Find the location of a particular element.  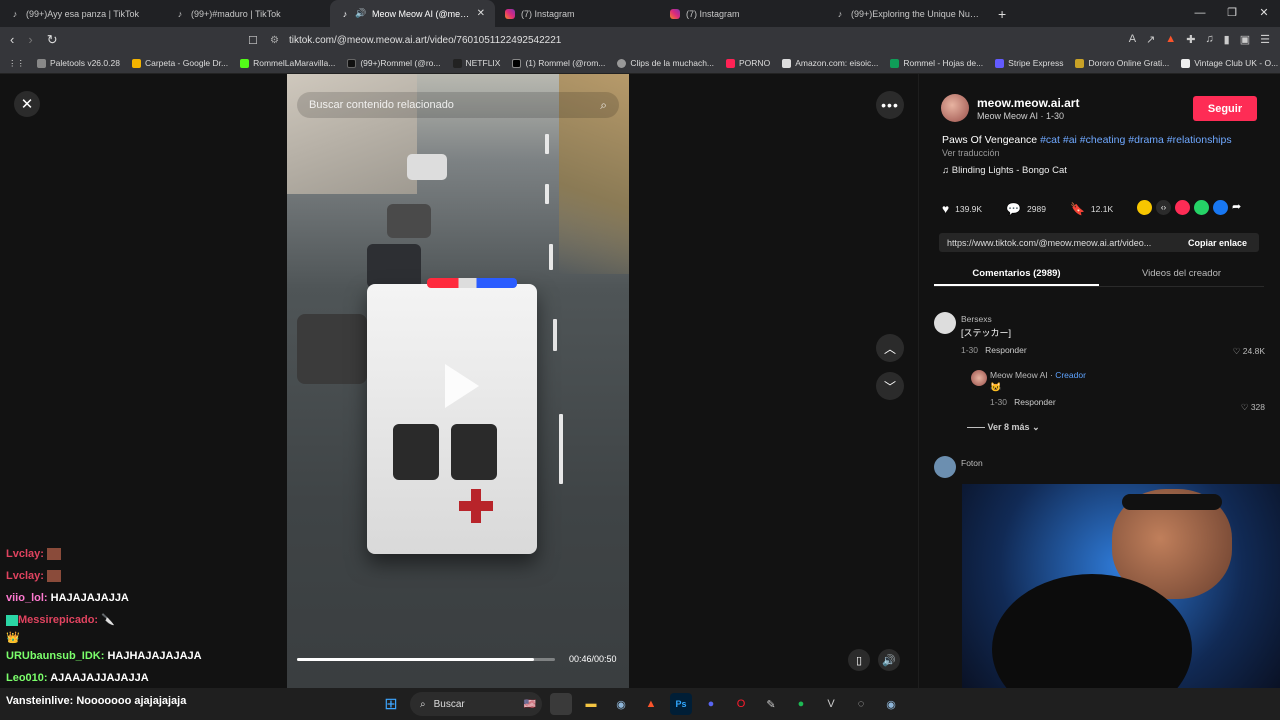

bookmark-save-icon: 🔖 is located at coordinates (1077, 209).